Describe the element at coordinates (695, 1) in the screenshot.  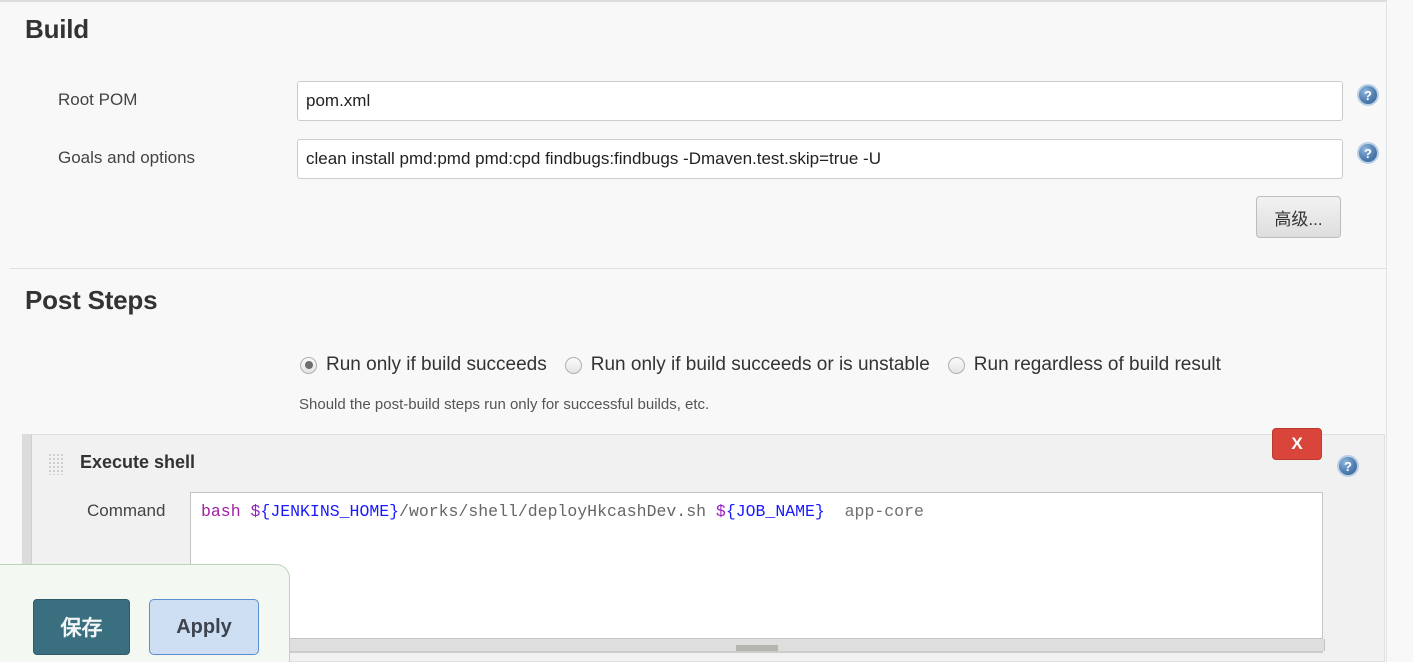
I see `top-divider` at that location.